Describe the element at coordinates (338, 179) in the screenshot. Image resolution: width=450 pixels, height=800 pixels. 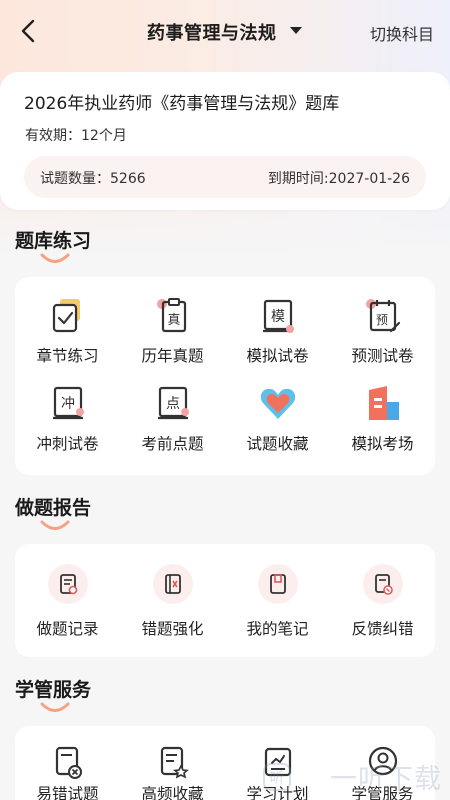
I see `expire-date: 到期时间:2027-01-26` at that location.